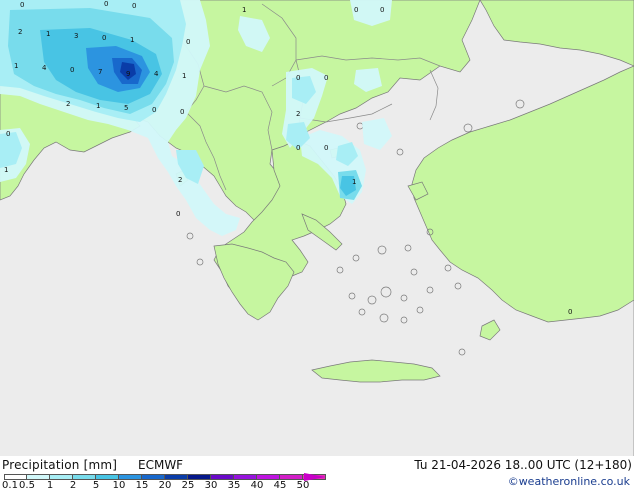 The image size is (634, 491). I want to click on precip-value: 5, so click(126, 108).